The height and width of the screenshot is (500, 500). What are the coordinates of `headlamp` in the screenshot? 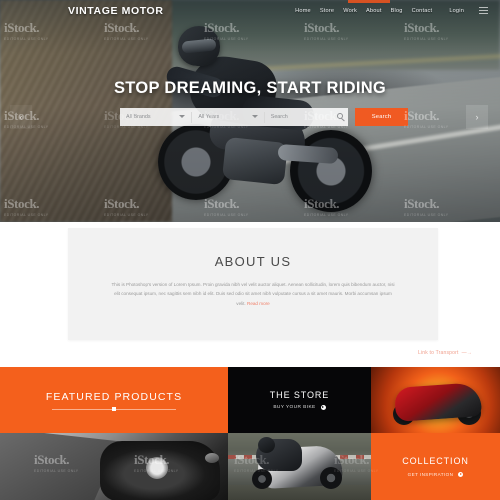 It's located at (157, 468).